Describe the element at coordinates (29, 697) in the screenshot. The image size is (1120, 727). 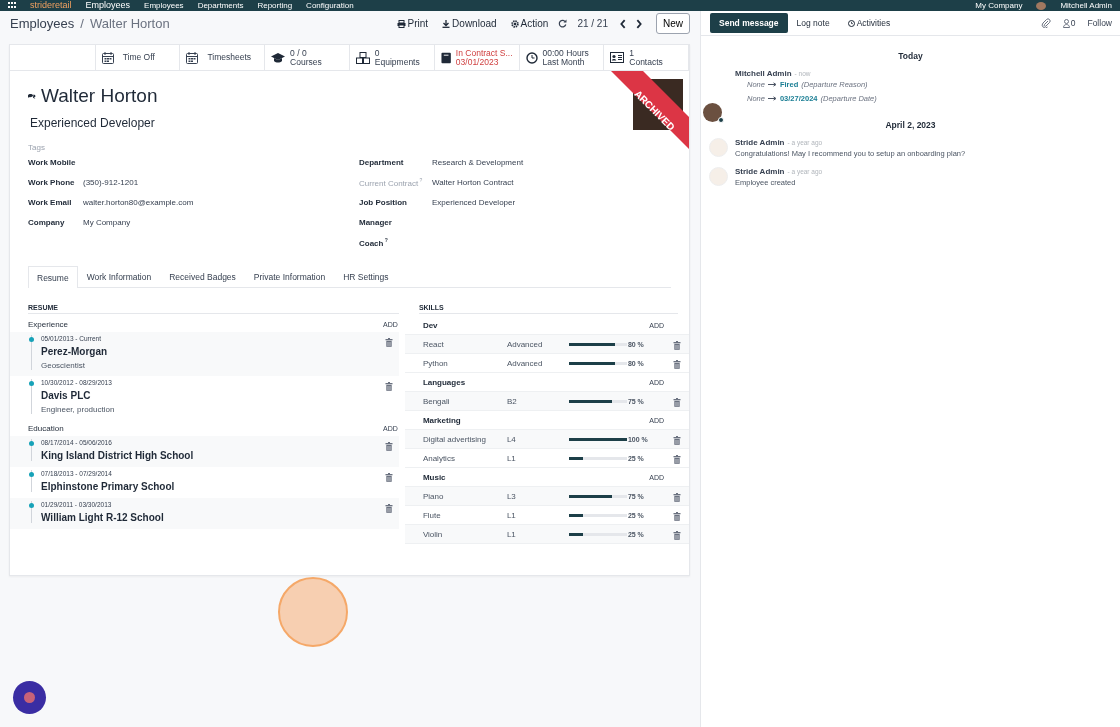
I see `floating-button` at that location.